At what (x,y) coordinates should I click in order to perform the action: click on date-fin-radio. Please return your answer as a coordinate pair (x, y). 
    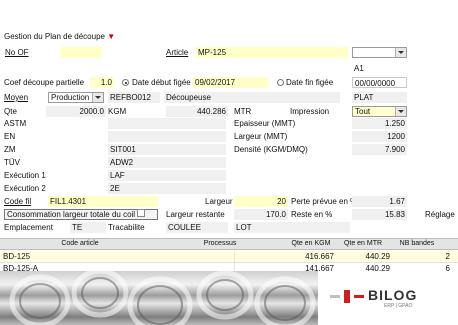
    Looking at the image, I should click on (280, 82).